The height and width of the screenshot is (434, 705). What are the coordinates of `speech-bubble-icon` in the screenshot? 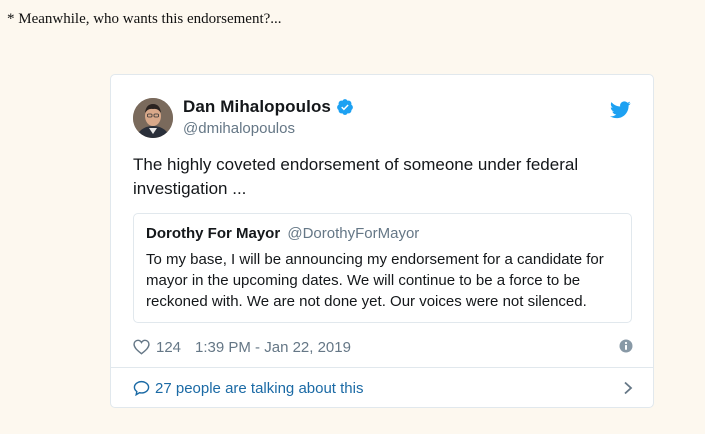 It's located at (141, 388).